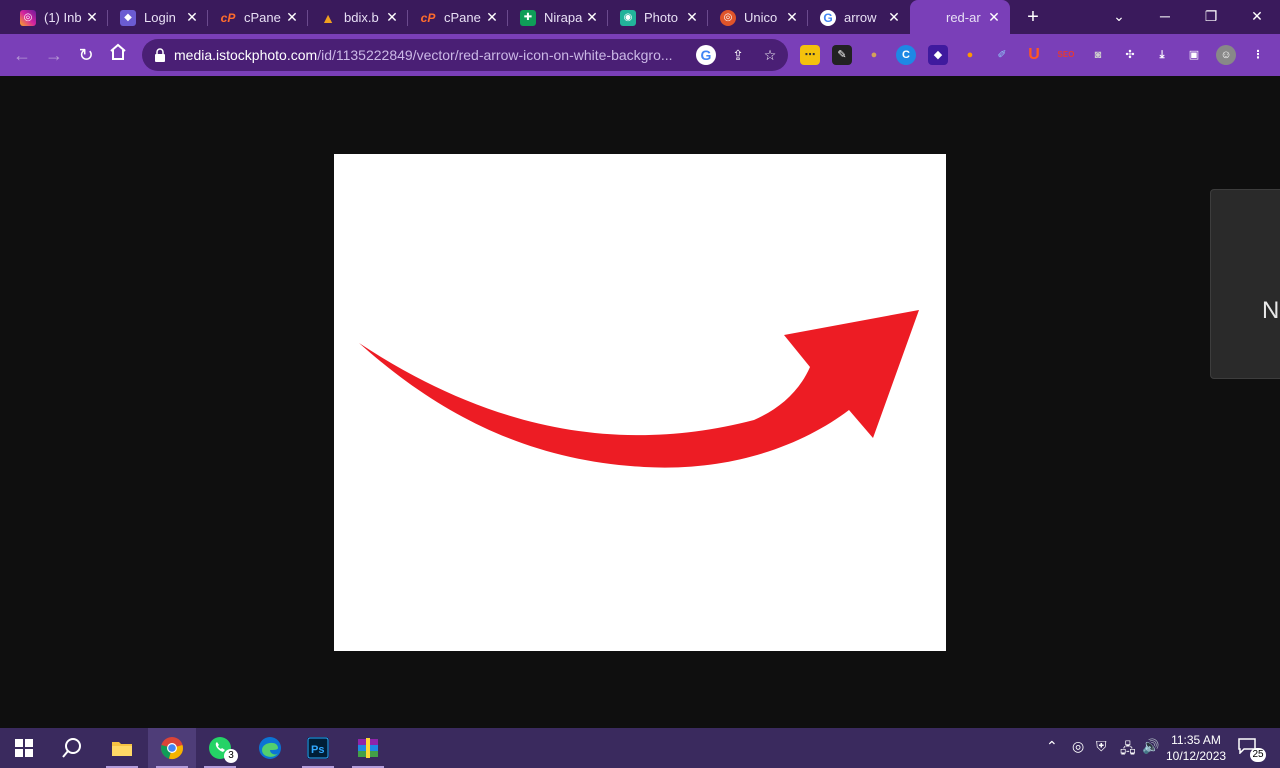 The width and height of the screenshot is (1280, 768). What do you see at coordinates (1034, 55) in the screenshot?
I see `extension-u-icon: U` at bounding box center [1034, 55].